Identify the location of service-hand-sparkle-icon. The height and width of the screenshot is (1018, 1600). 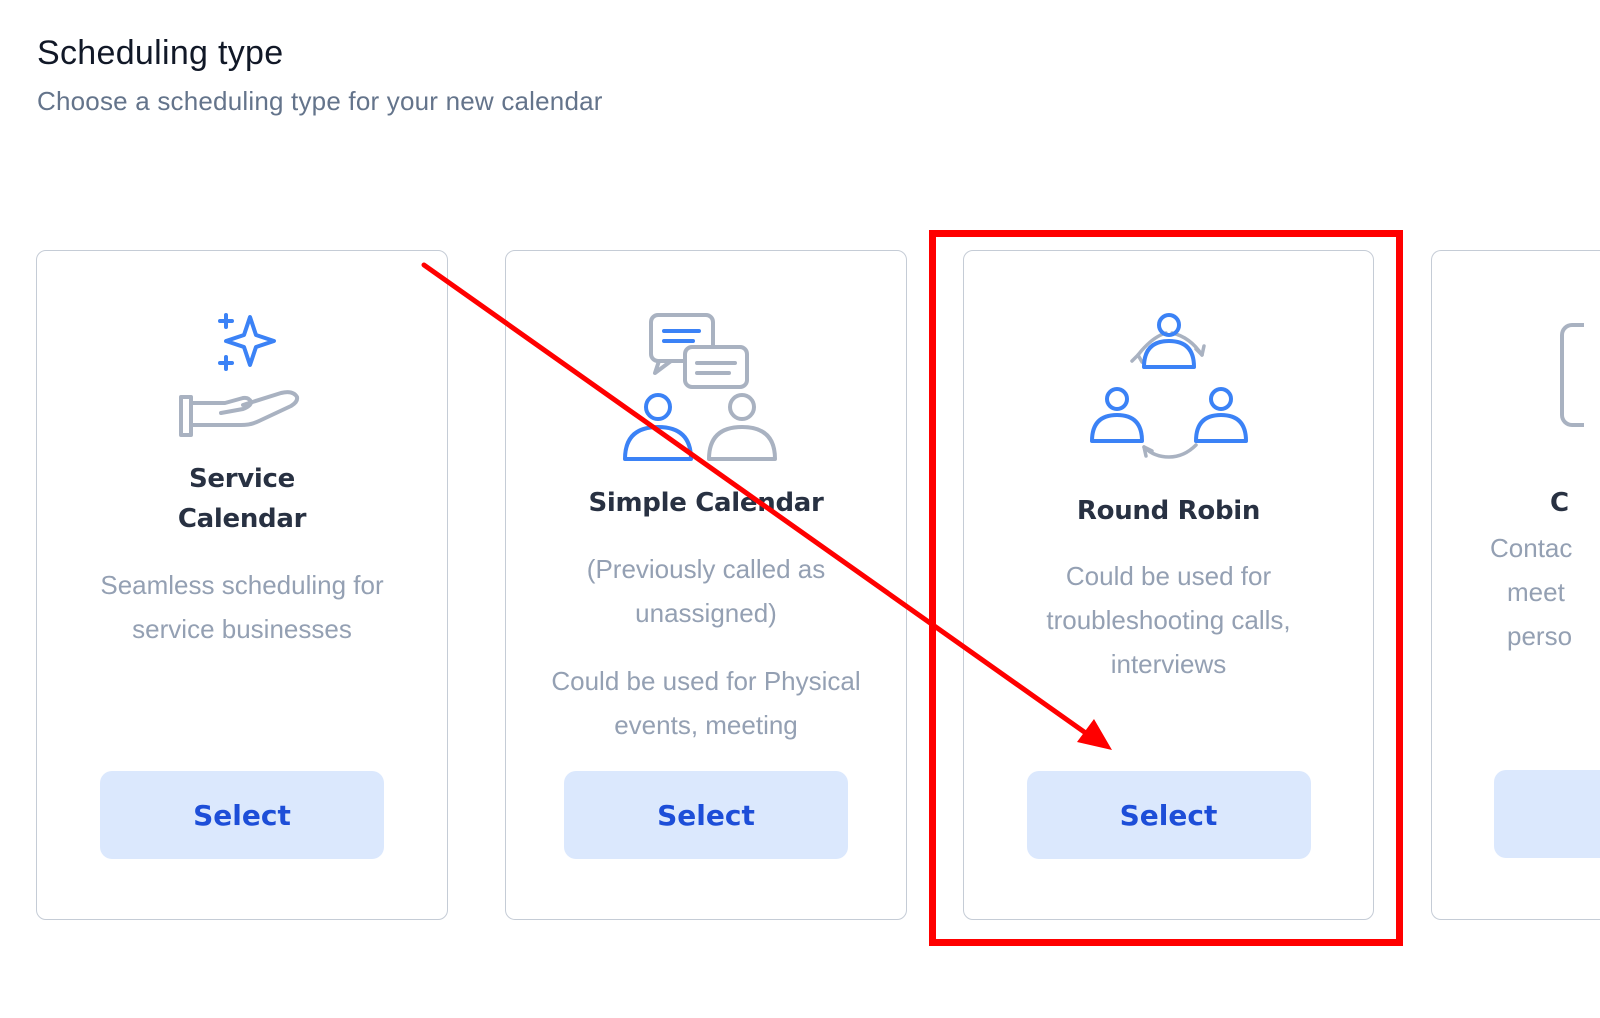
(242, 378).